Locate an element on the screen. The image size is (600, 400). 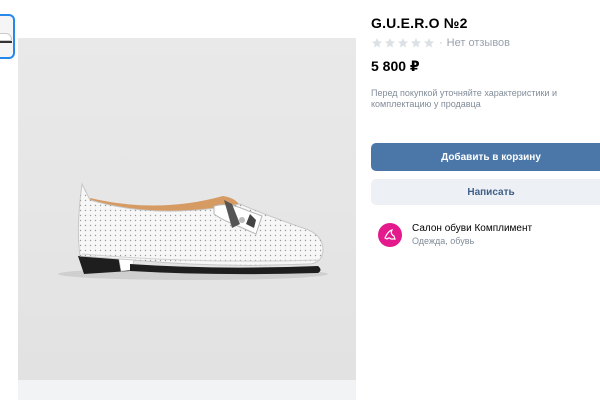
rating-stars is located at coordinates (403, 43).